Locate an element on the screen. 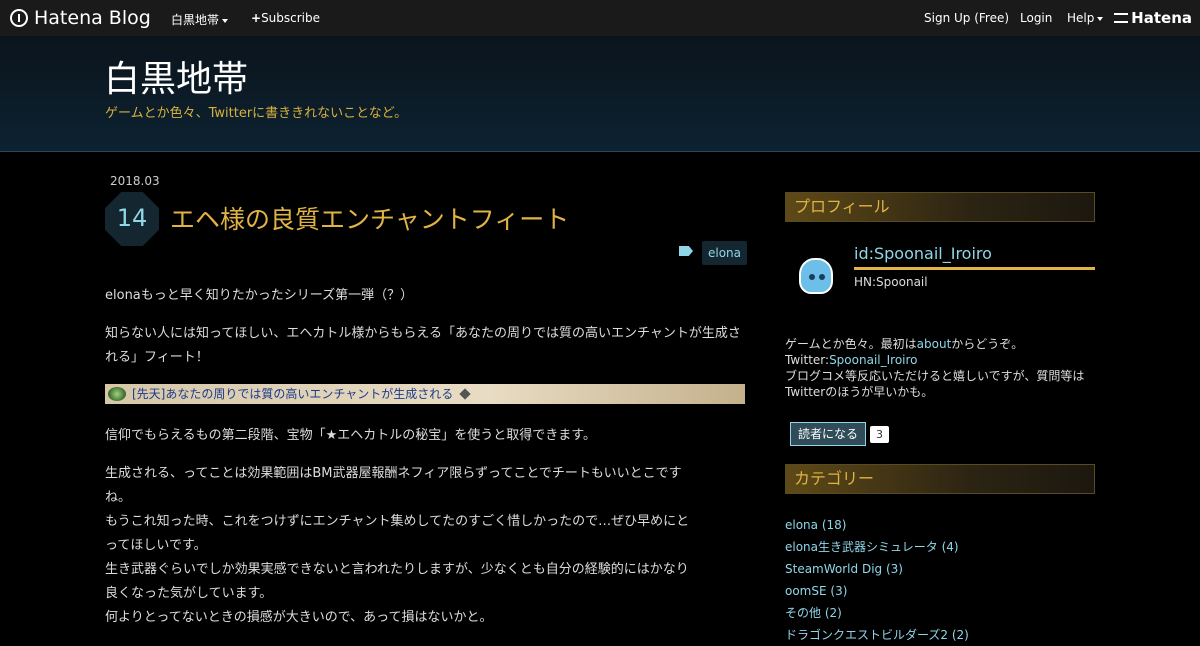  category-link: ドラゴンクエストビルダーズ2 (2) is located at coordinates (940, 635).